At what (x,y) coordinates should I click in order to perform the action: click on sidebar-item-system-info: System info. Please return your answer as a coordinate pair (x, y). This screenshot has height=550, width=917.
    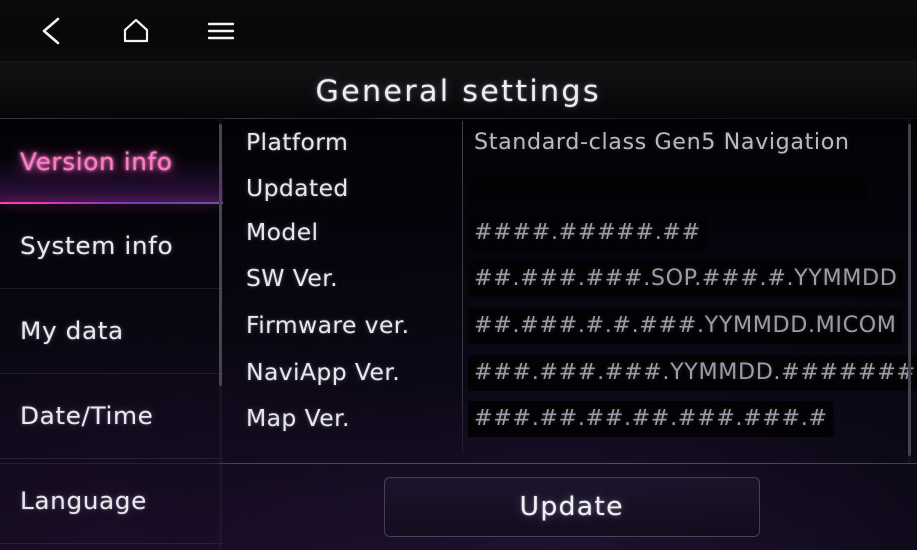
    Looking at the image, I should click on (111, 246).